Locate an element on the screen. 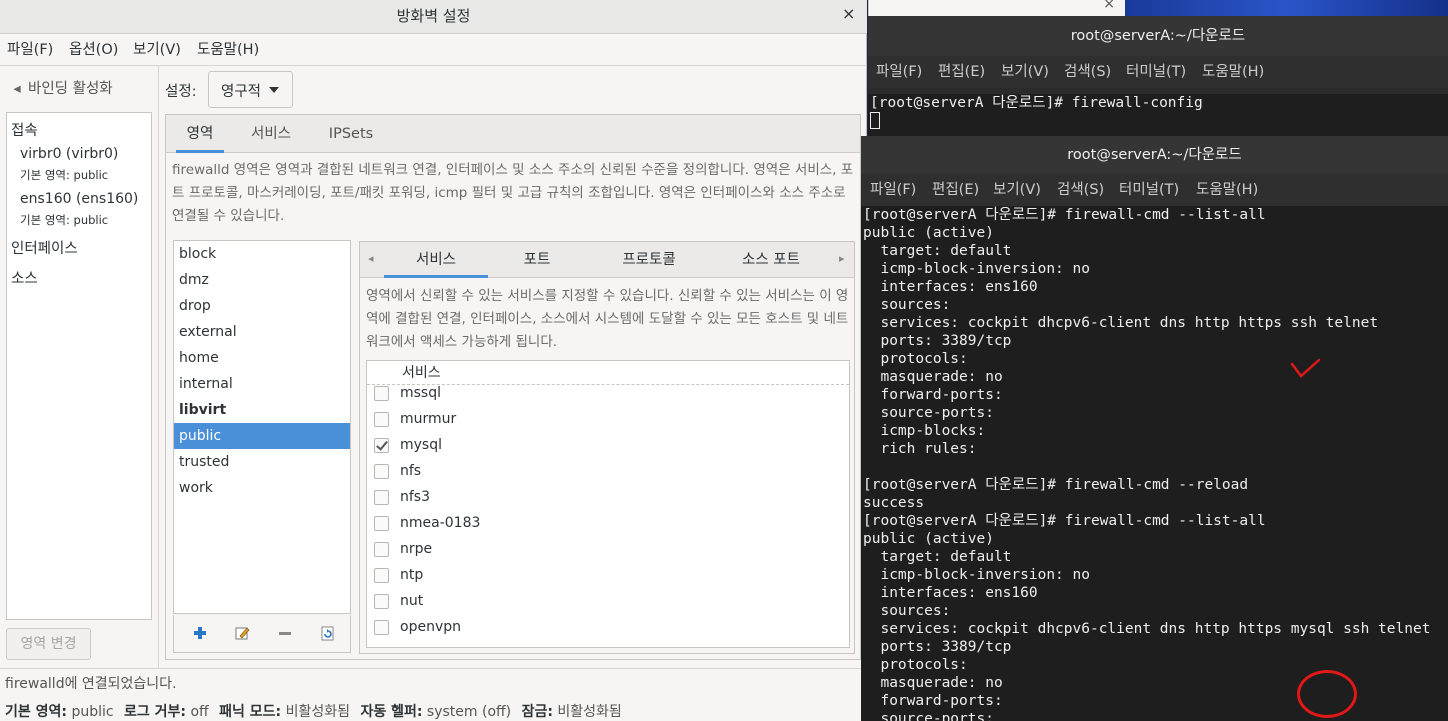 The height and width of the screenshot is (721, 1448). terminal-title: root@serverA:~/다운로드 is located at coordinates (1158, 36).